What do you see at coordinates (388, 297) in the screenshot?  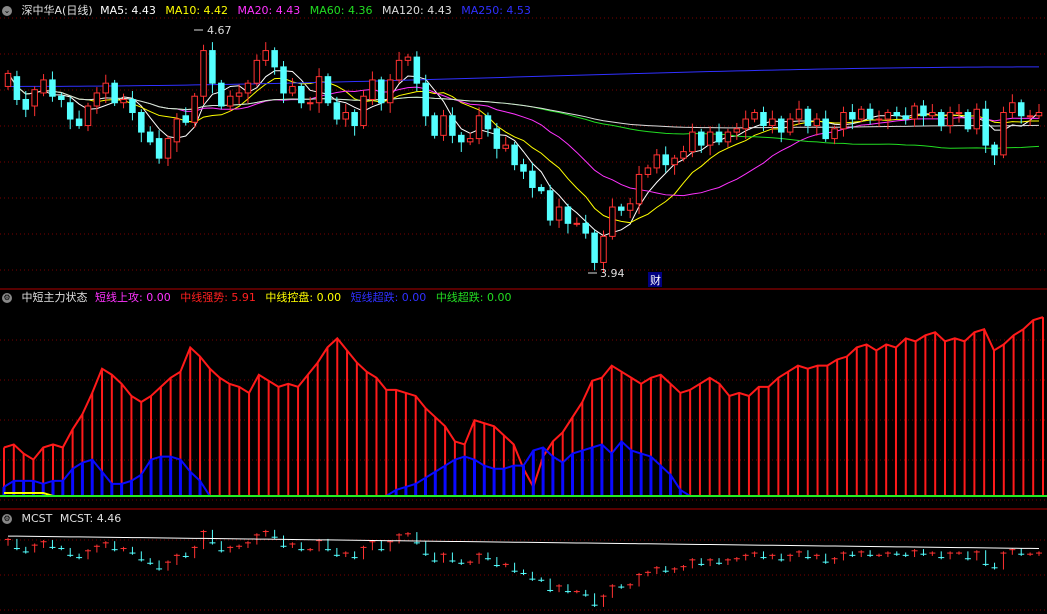 I see `short-oversold-label: 短线超跌: 0.00` at bounding box center [388, 297].